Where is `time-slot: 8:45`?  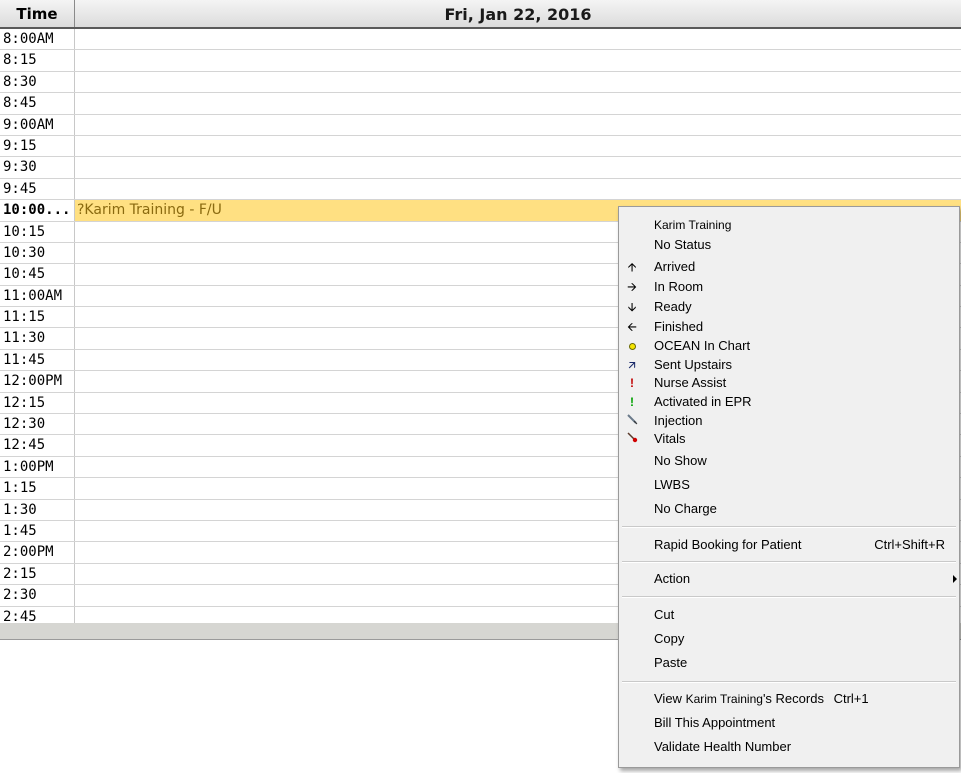 time-slot: 8:45 is located at coordinates (480, 104).